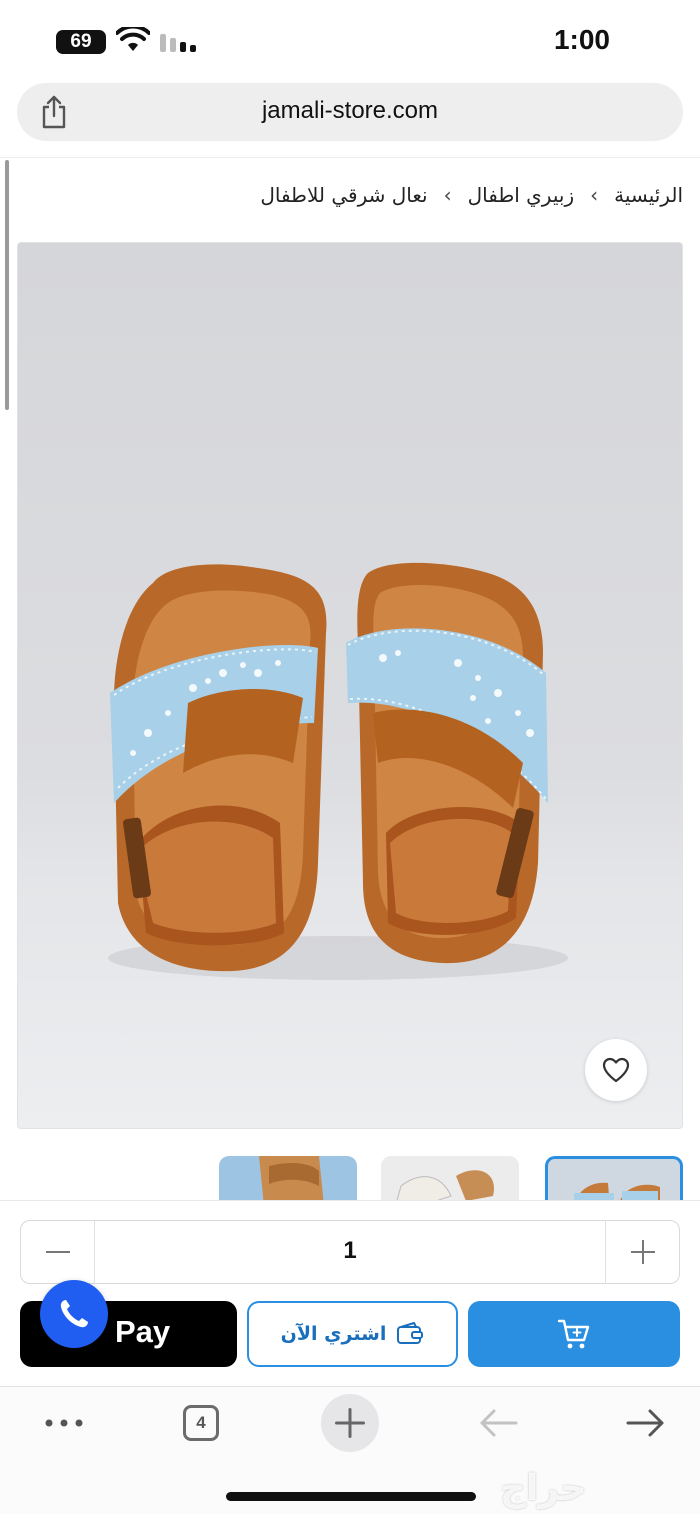  I want to click on status-bar: 69 1:00, so click(350, 40).